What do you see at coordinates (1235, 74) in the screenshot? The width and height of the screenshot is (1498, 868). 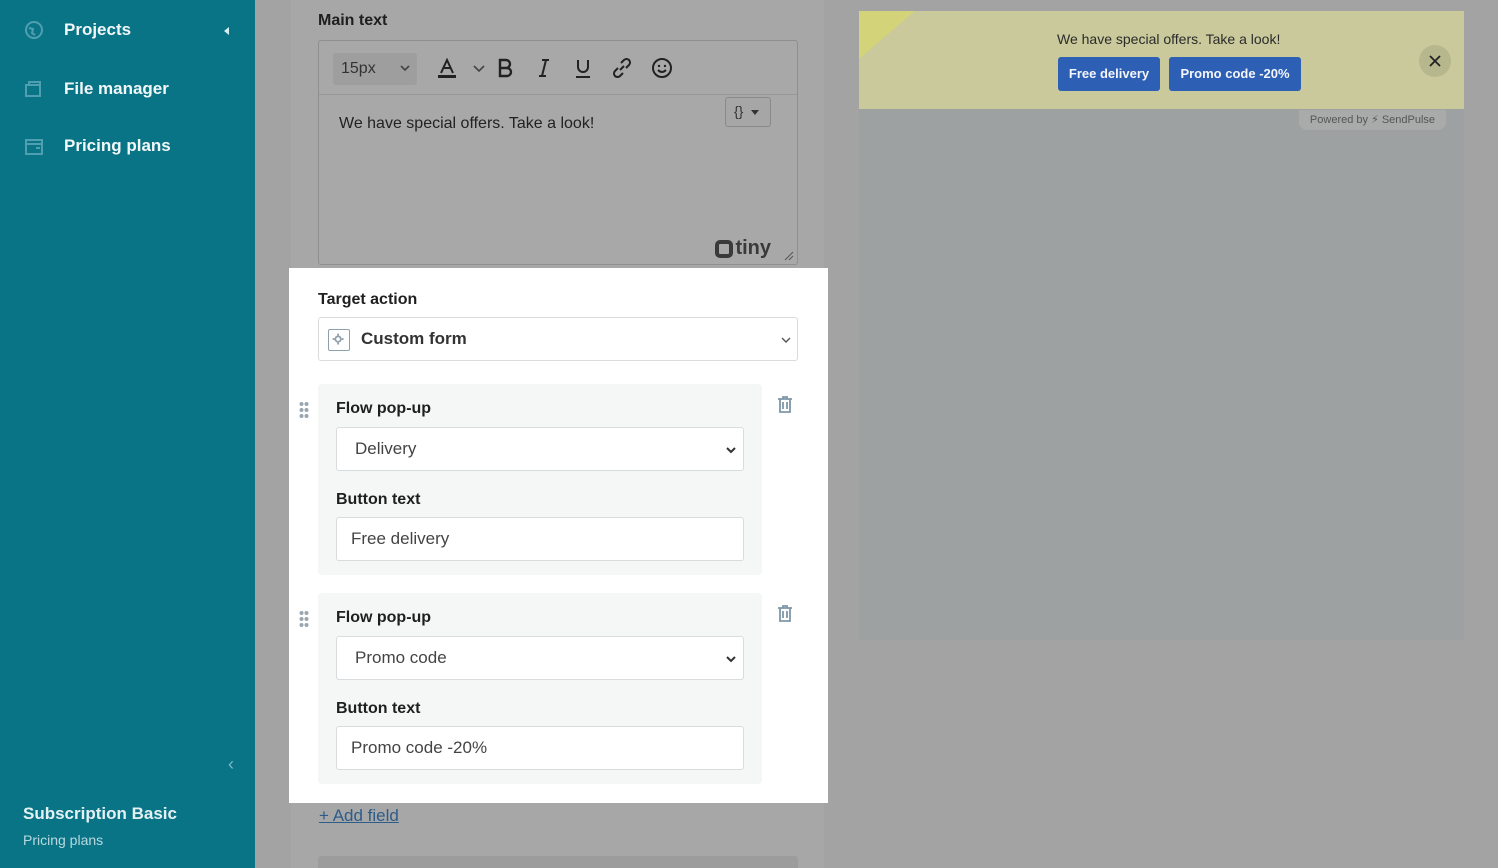 I see `promo-code-button: Promo code -20%` at bounding box center [1235, 74].